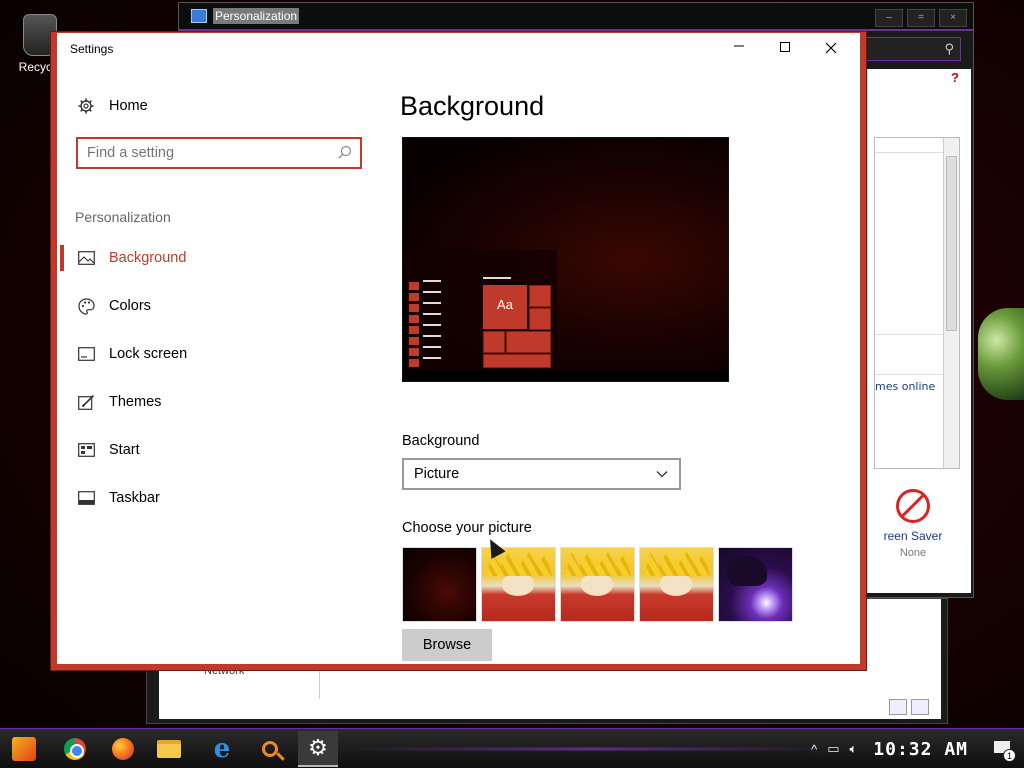 The image size is (1024, 768). I want to click on settings-minimize-button, so click(739, 49).